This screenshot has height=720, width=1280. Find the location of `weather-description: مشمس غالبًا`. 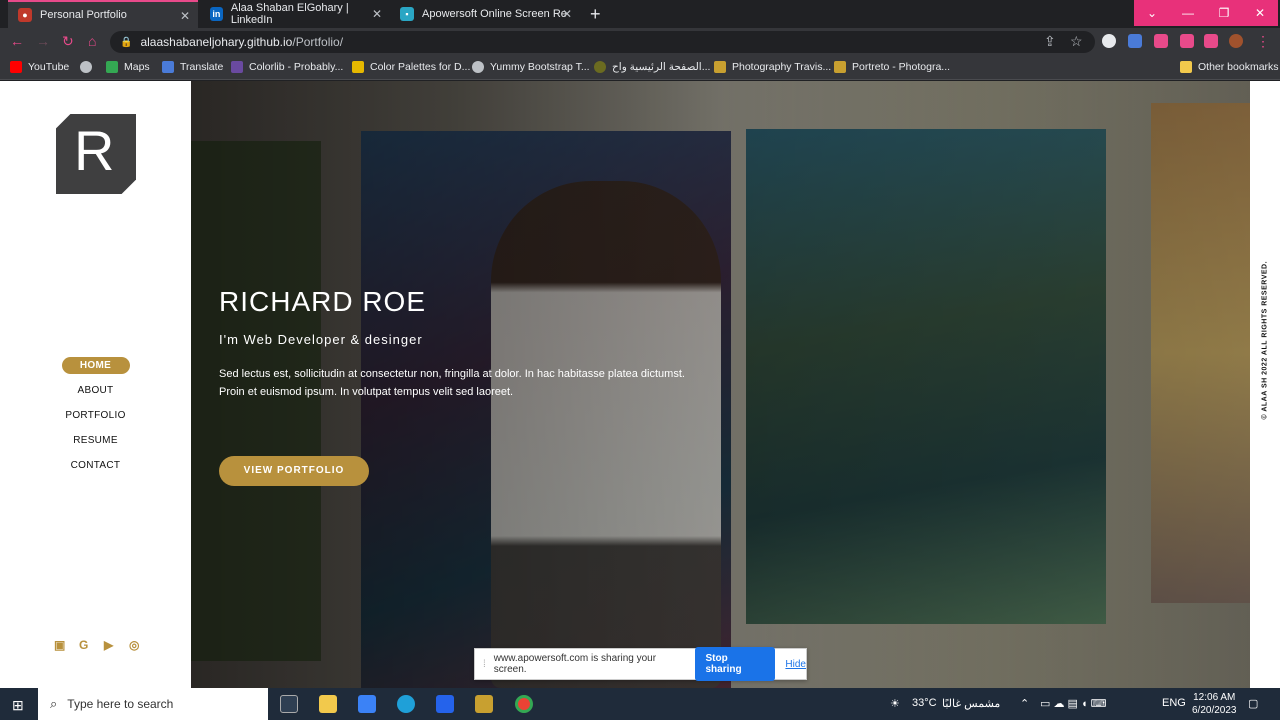

weather-description: مشمس غالبًا is located at coordinates (971, 704).